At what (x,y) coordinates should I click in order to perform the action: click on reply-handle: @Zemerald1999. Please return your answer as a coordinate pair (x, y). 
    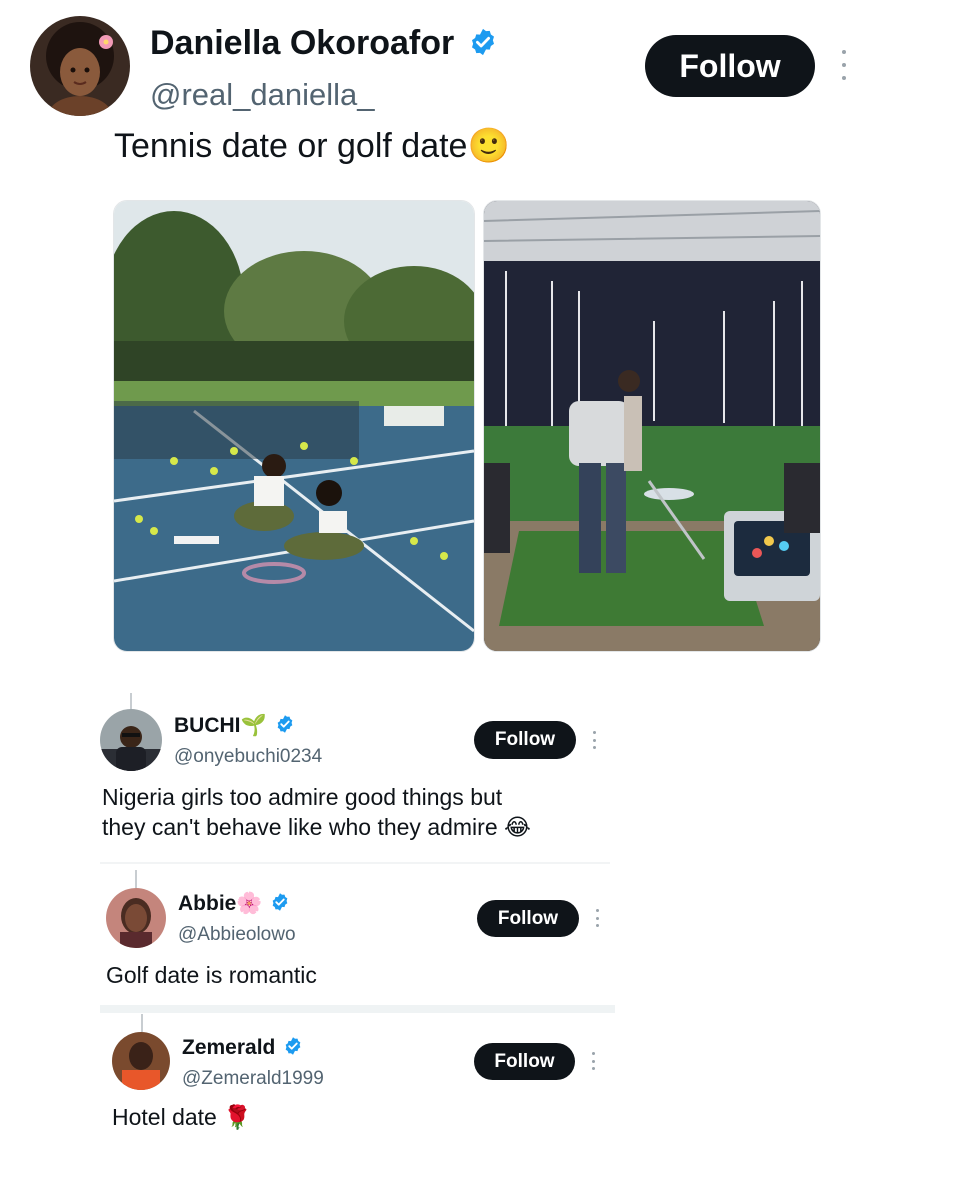
    Looking at the image, I should click on (253, 1079).